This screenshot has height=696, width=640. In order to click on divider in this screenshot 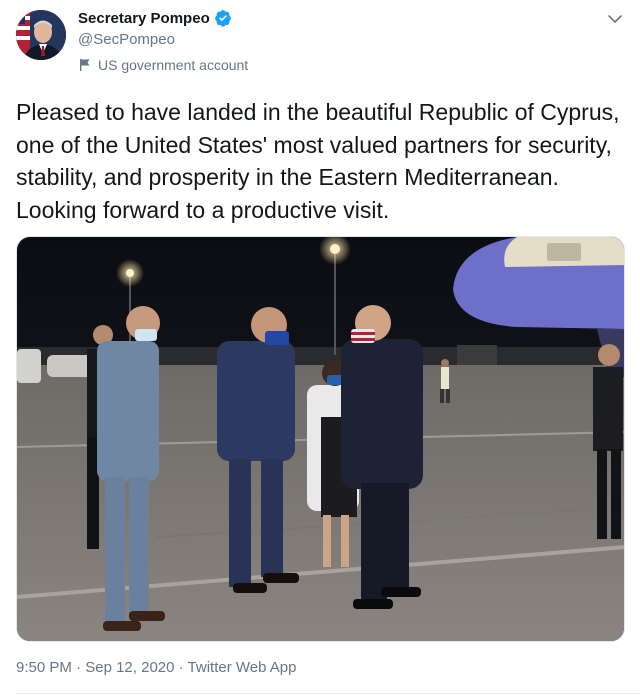, I will do `click(328, 693)`.